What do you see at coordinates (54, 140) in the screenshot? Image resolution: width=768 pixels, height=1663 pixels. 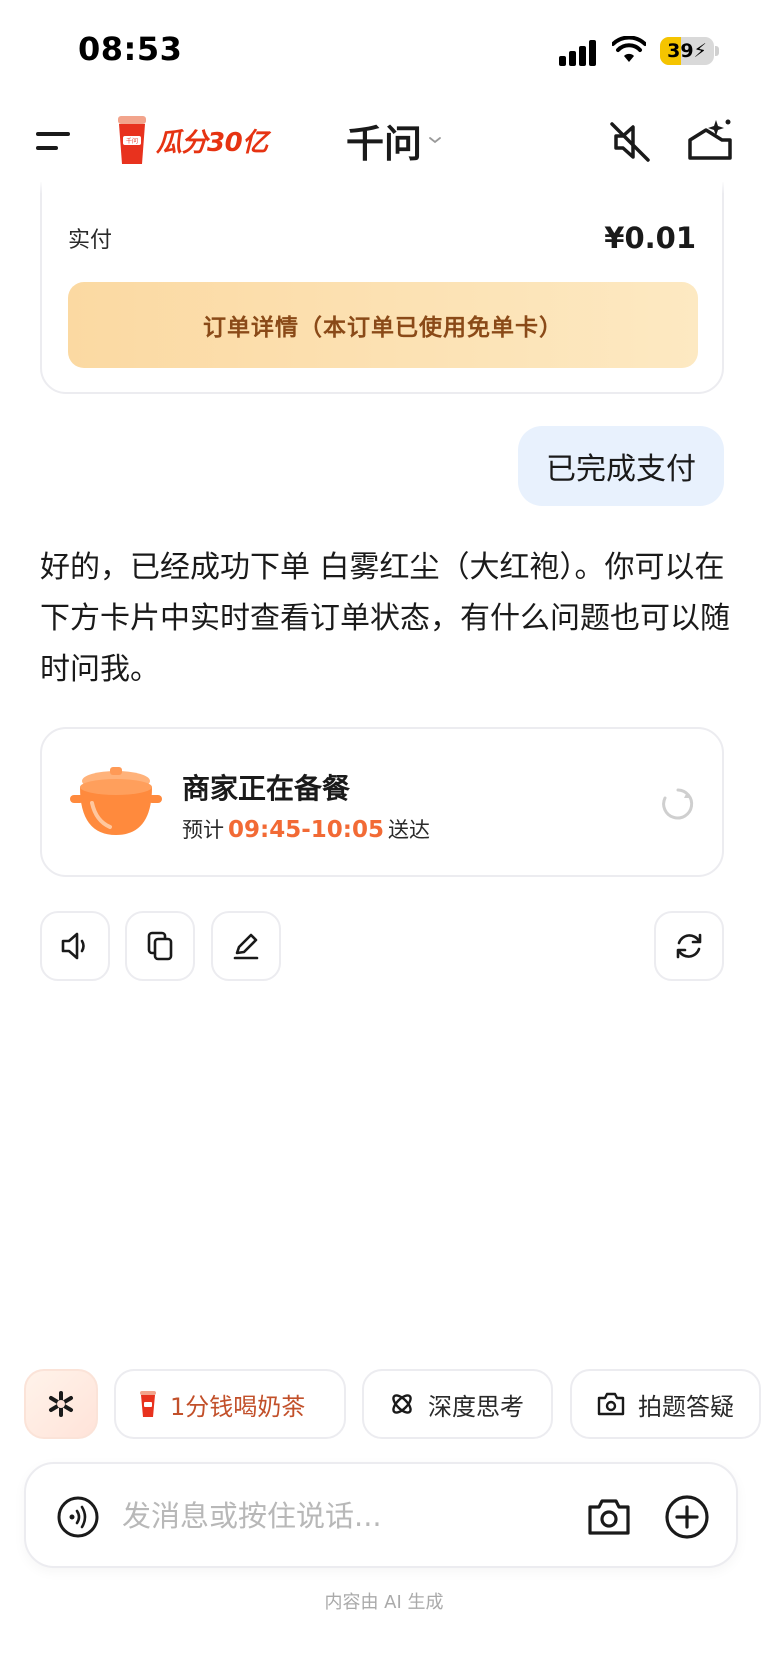 I see `menu-icon` at bounding box center [54, 140].